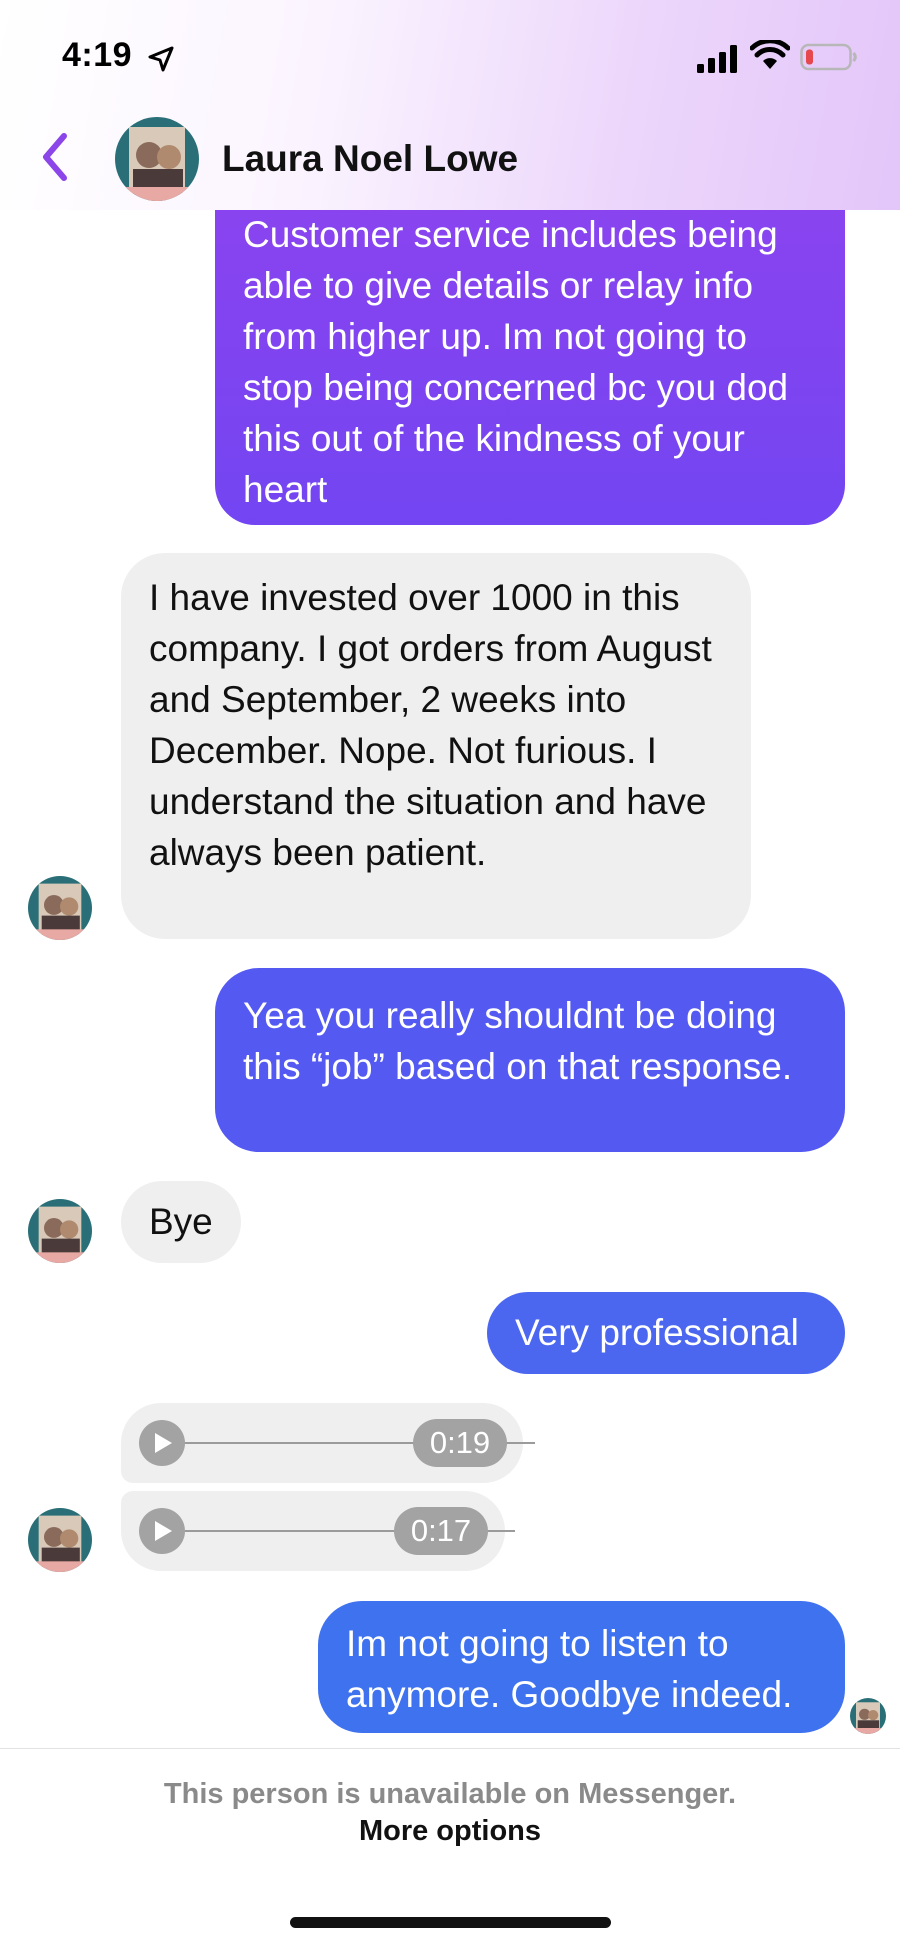 This screenshot has height=1947, width=900. Describe the element at coordinates (56, 157) in the screenshot. I see `back-chevron-icon` at that location.